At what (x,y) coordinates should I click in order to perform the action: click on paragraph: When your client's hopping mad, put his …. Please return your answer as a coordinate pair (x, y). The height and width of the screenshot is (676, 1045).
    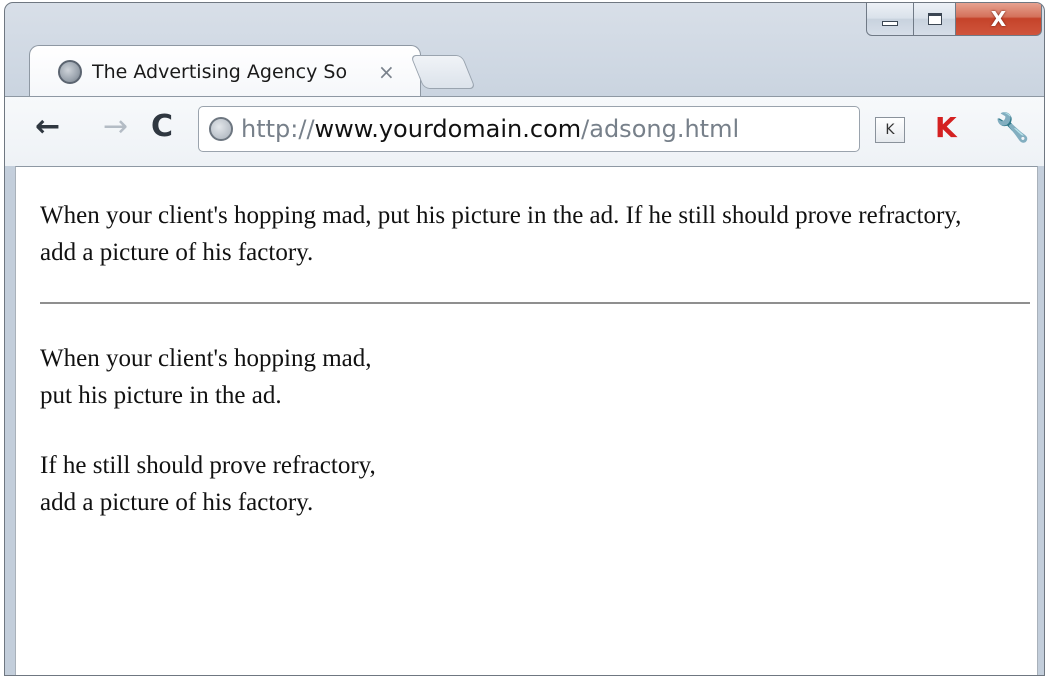
    Looking at the image, I should click on (501, 234).